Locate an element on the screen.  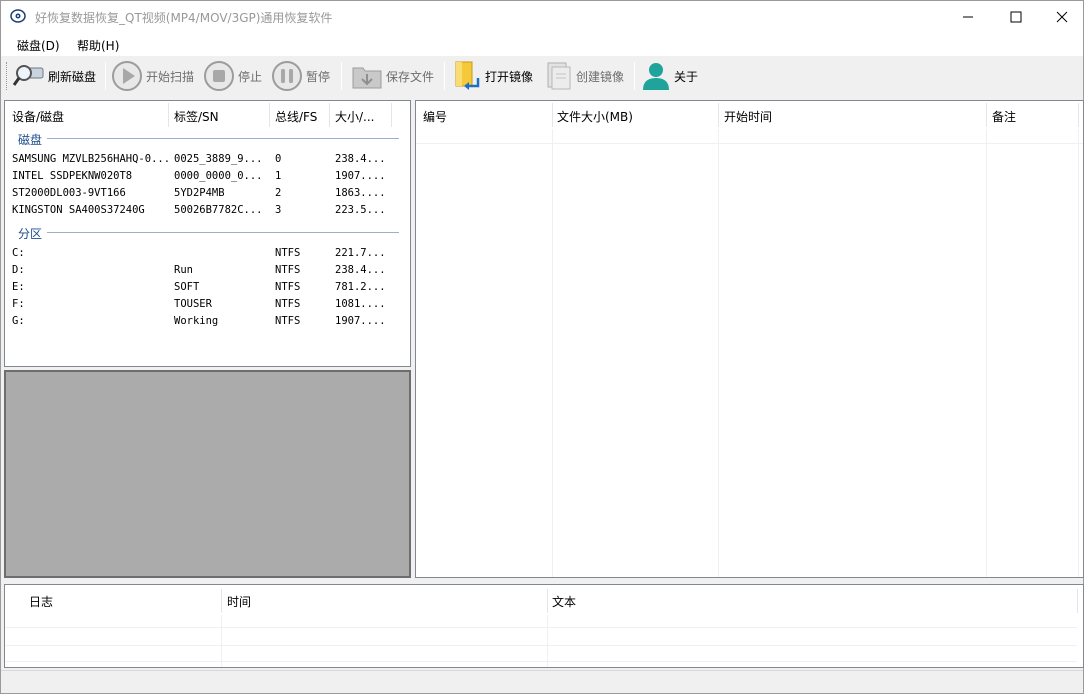
partition-cell-label: TOUSER is located at coordinates (193, 304).